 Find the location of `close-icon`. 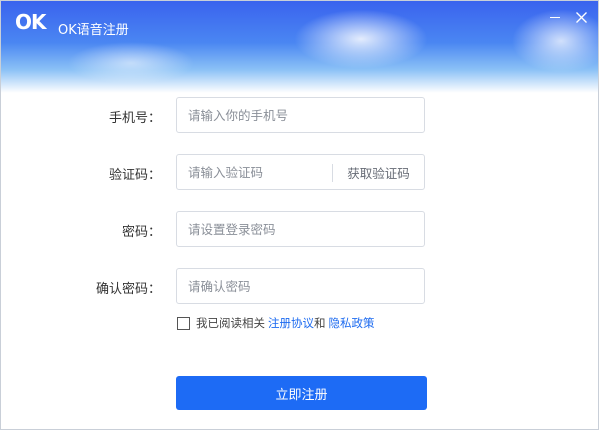

close-icon is located at coordinates (581, 17).